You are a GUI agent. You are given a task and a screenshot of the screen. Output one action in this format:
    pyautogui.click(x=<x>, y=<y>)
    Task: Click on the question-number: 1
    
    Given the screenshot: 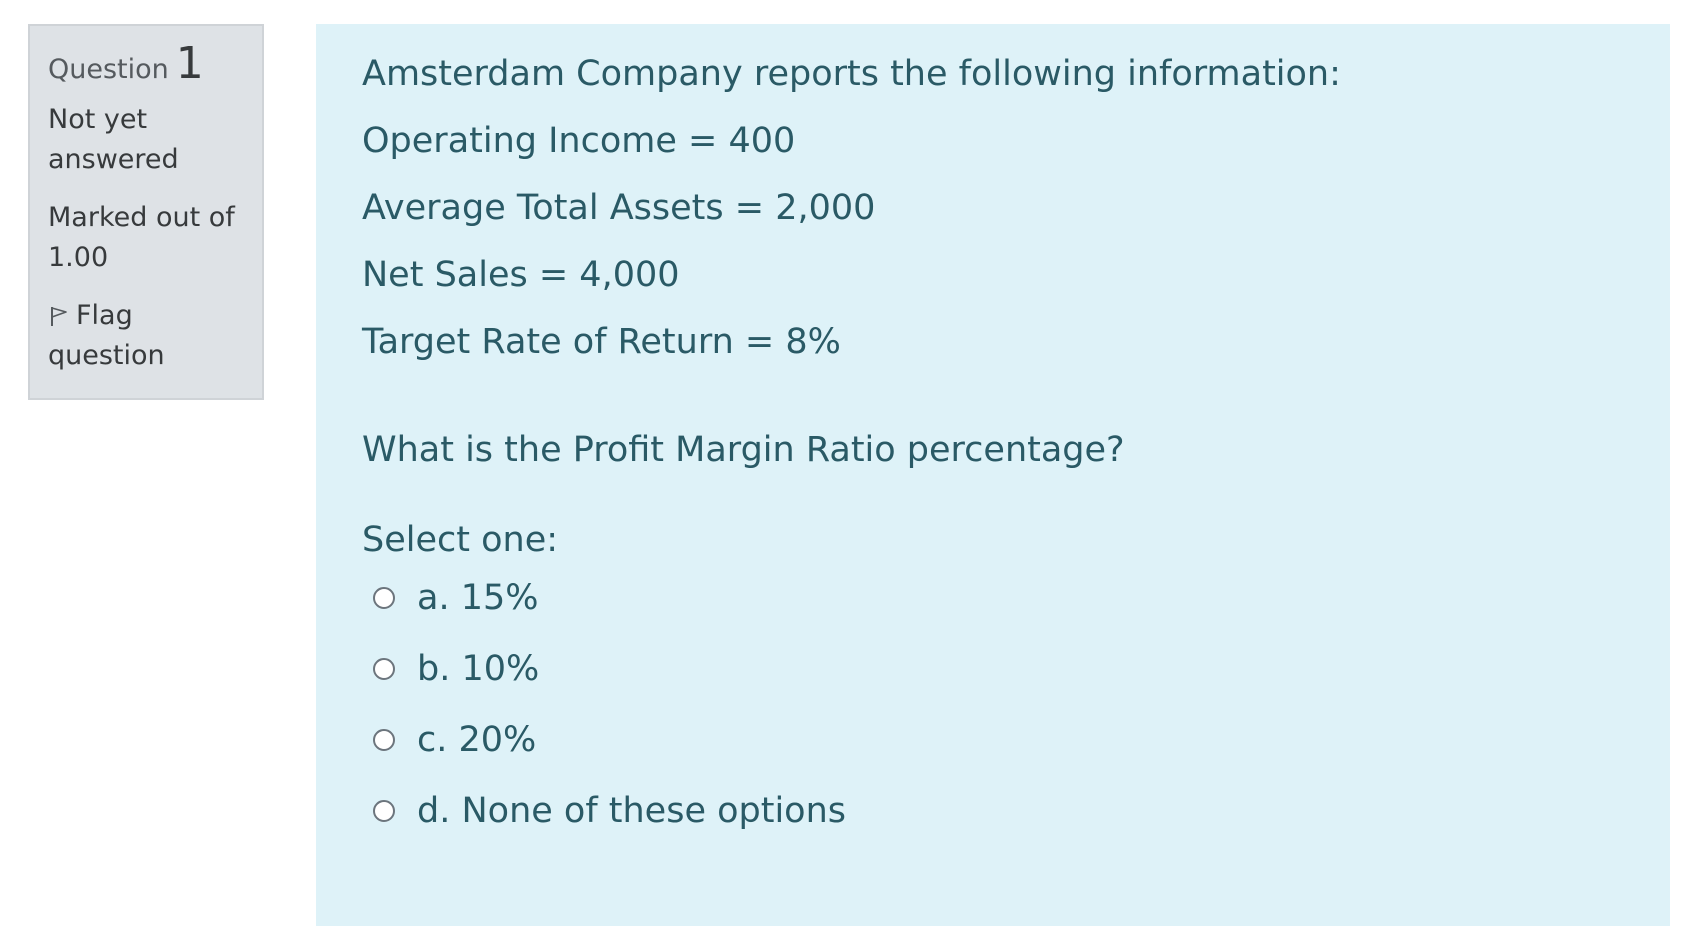 What is the action you would take?
    pyautogui.click(x=189, y=63)
    